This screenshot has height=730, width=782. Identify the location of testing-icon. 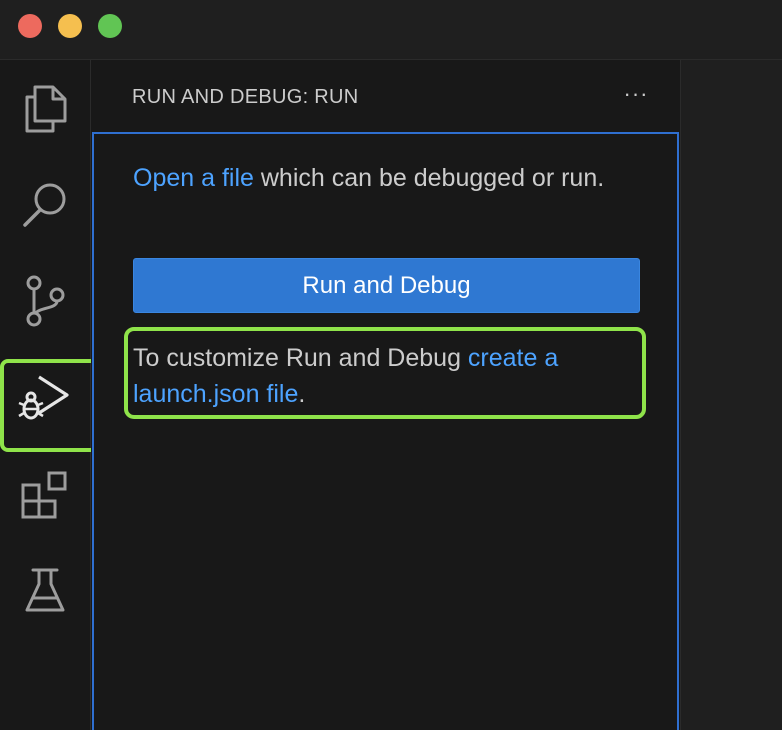
(45, 590).